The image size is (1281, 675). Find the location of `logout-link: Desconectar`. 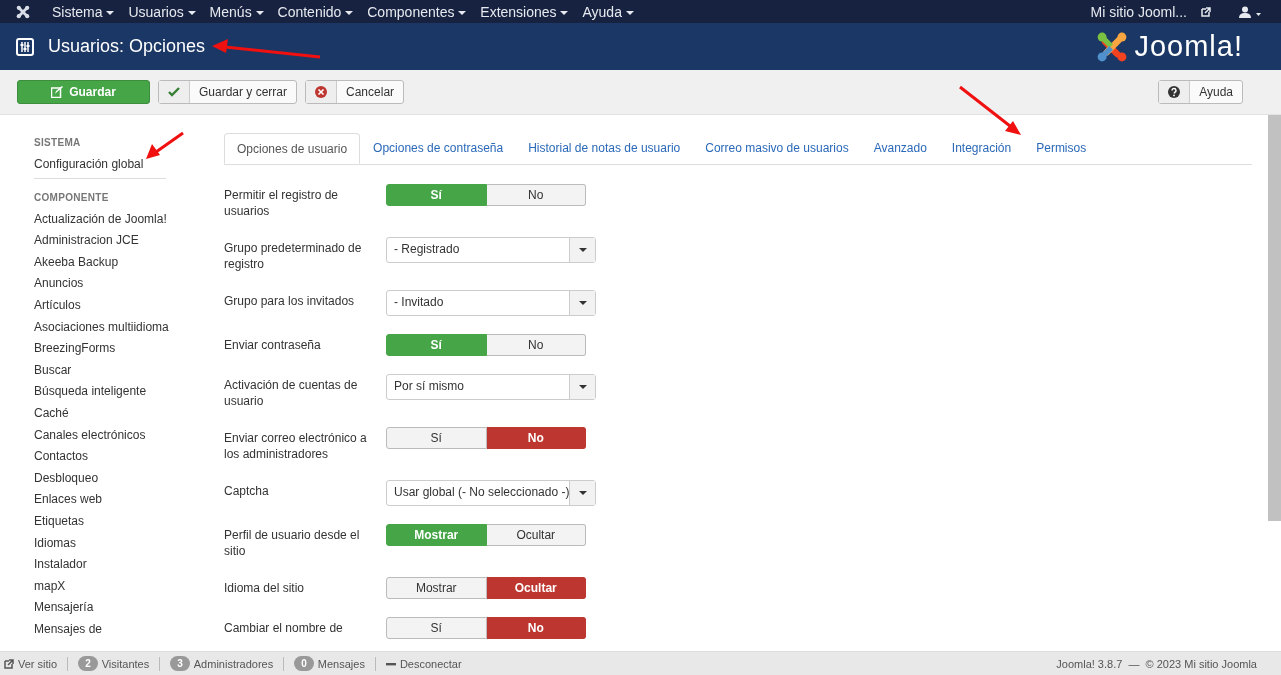

logout-link: Desconectar is located at coordinates (430, 663).